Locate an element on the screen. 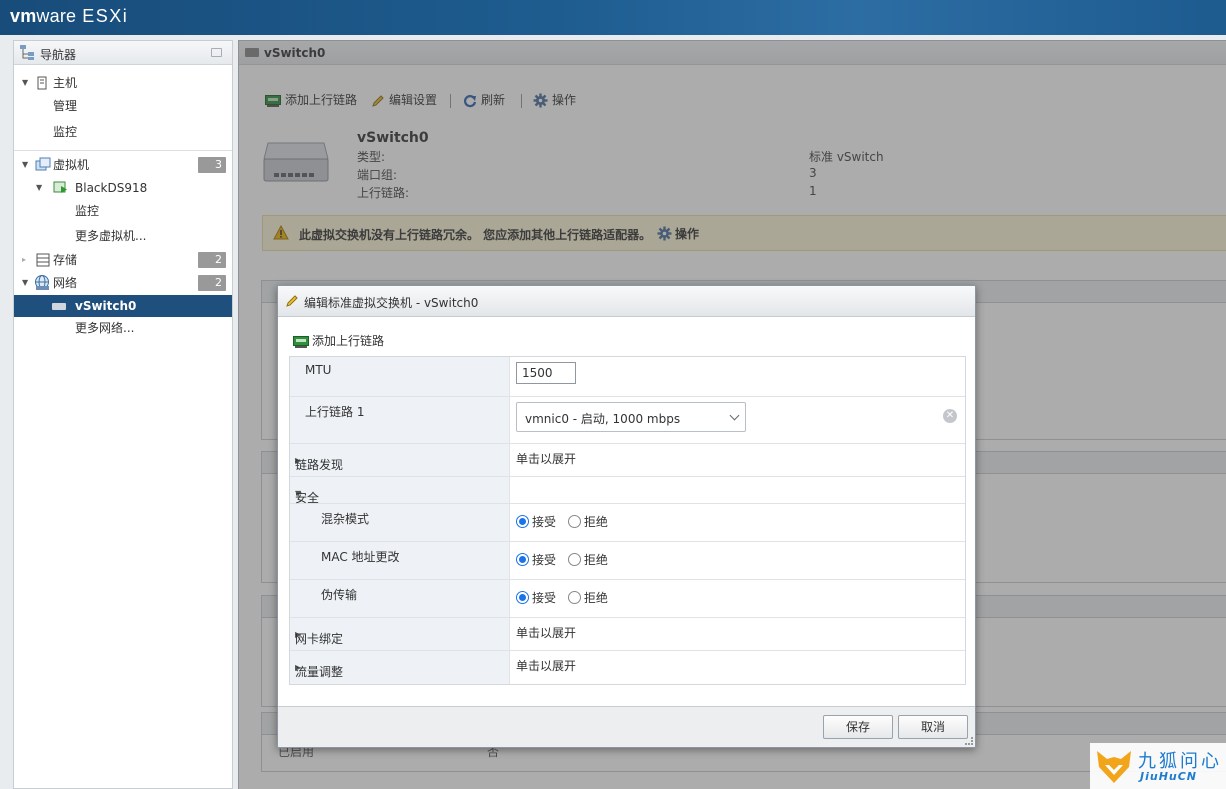 The image size is (1226, 789). cancel-button: 取消 is located at coordinates (933, 727).